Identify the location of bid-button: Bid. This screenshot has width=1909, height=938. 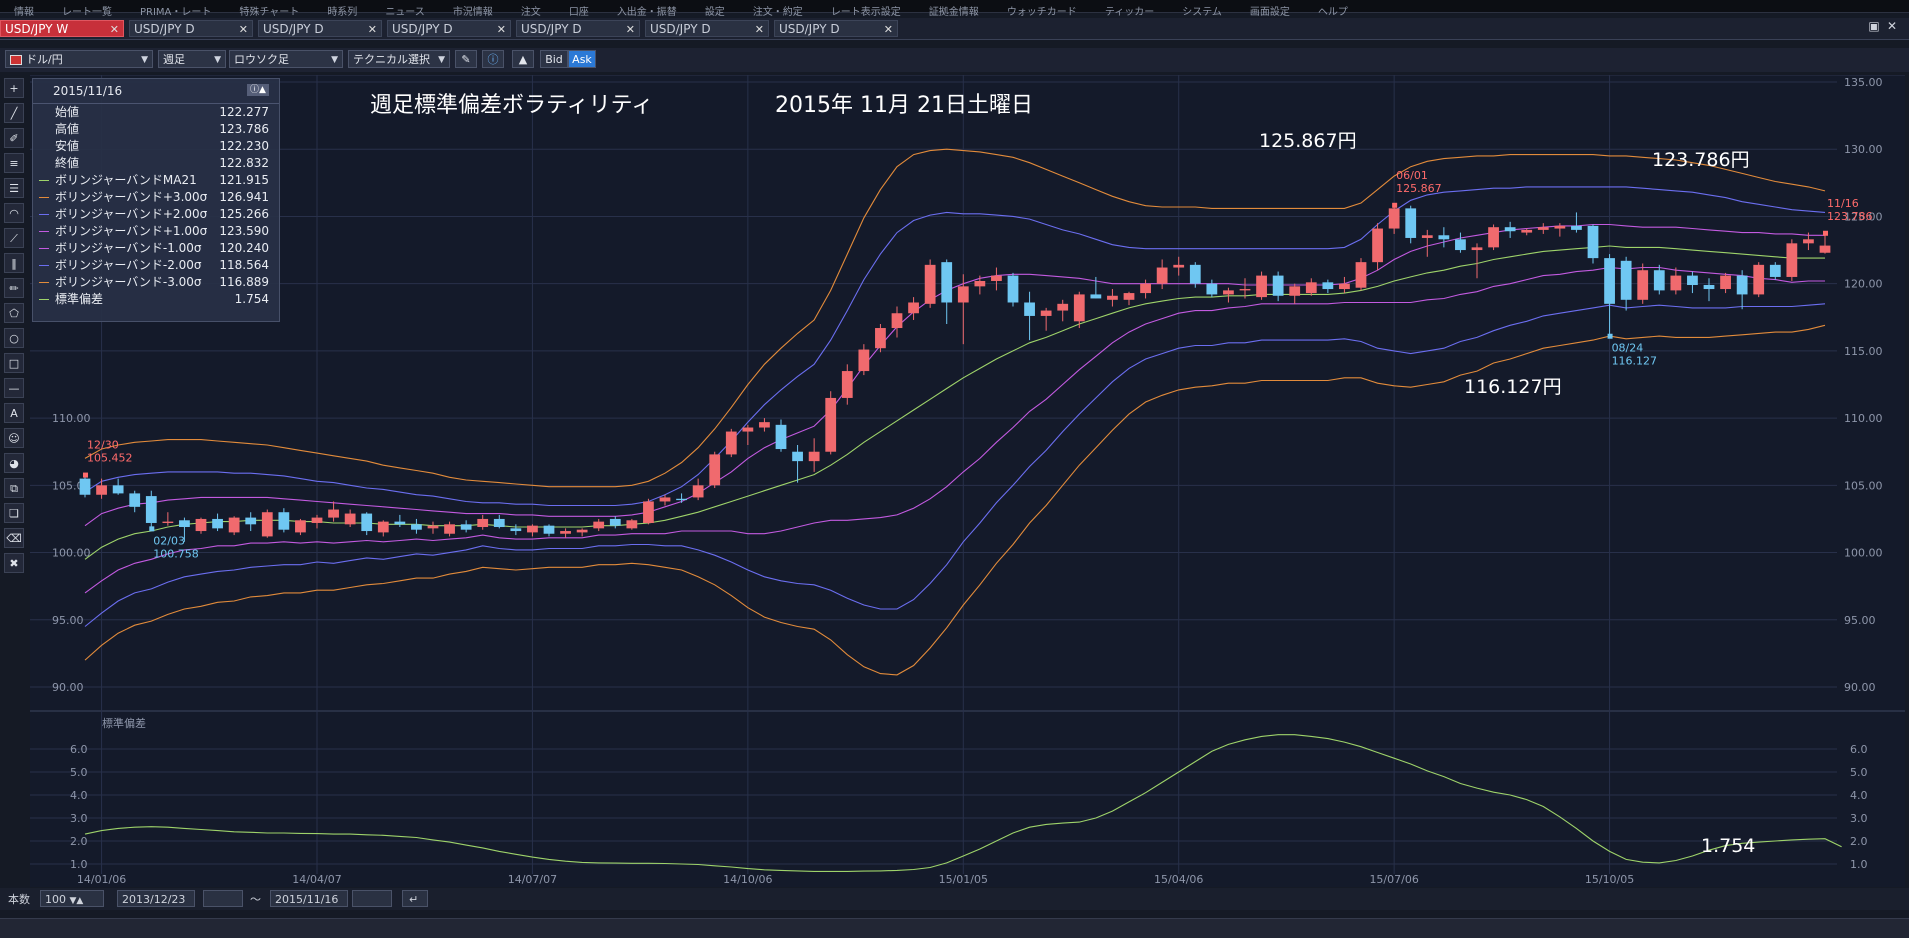
(554, 59).